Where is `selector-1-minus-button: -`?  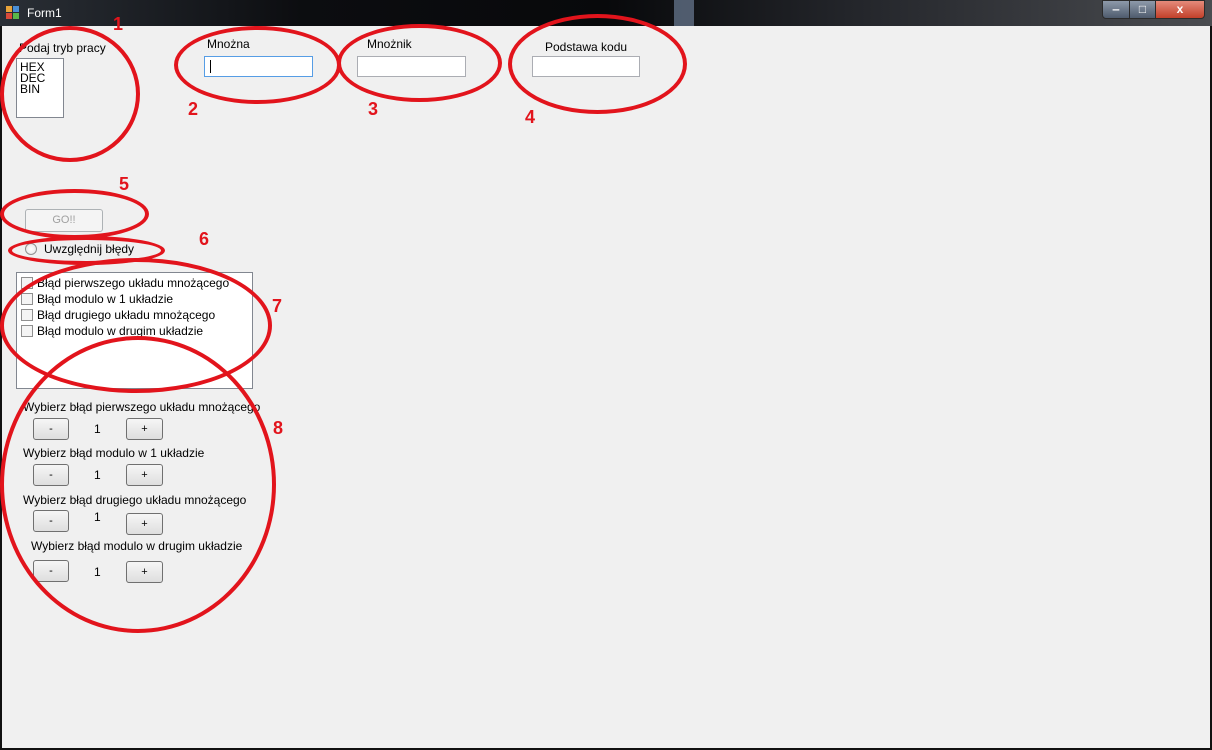 selector-1-minus-button: - is located at coordinates (51, 429).